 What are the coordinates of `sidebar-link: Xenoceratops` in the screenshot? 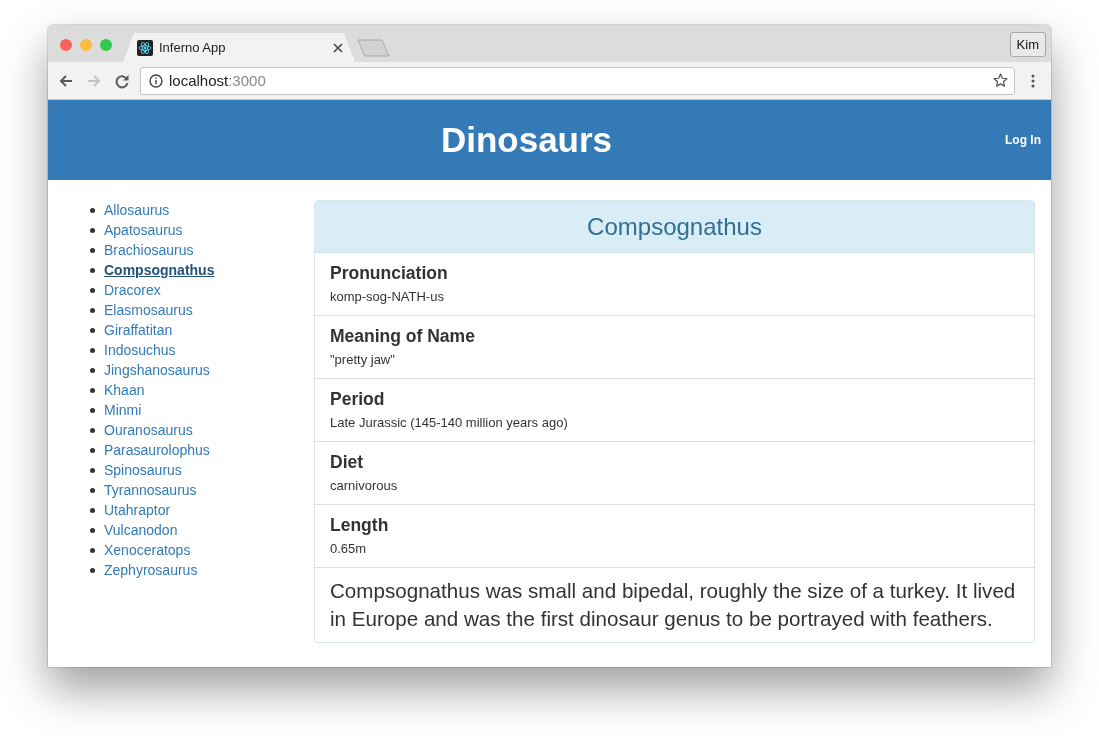 It's located at (147, 550).